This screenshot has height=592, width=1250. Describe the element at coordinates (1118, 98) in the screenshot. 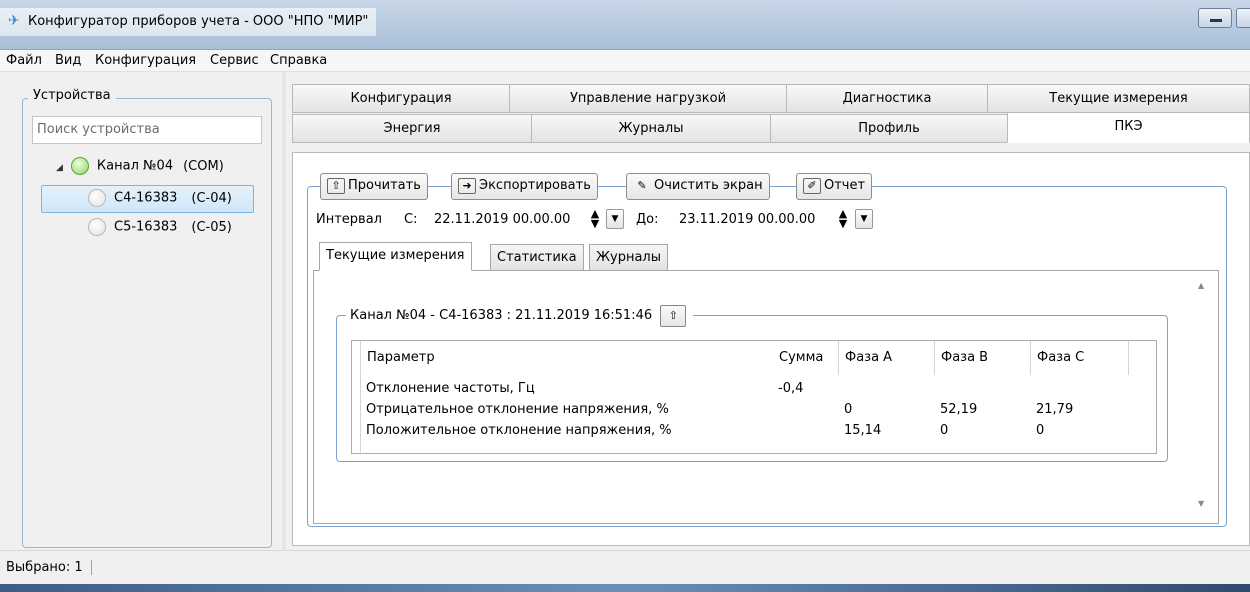

I see `tab-current-measurements: Текущие измерения` at that location.